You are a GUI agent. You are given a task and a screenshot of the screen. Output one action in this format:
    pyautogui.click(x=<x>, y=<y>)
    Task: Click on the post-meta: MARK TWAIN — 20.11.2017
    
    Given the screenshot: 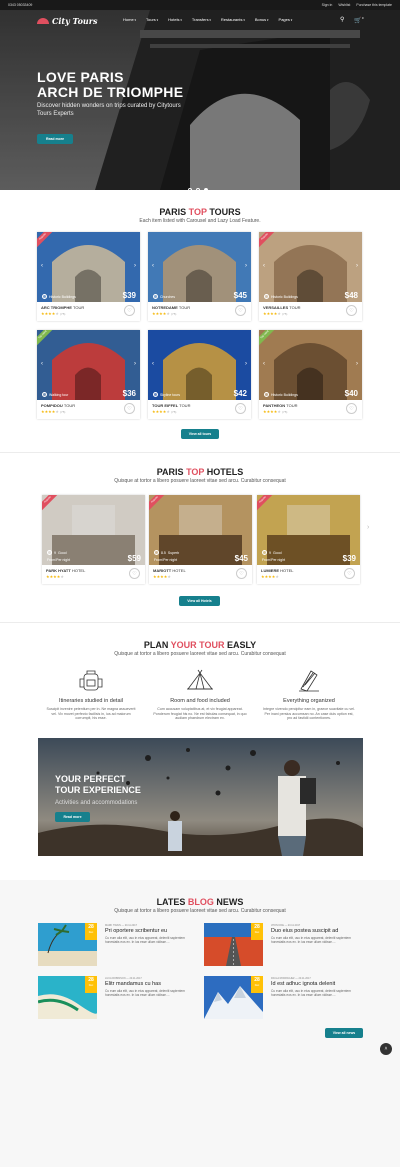 What is the action you would take?
    pyautogui.click(x=121, y=925)
    